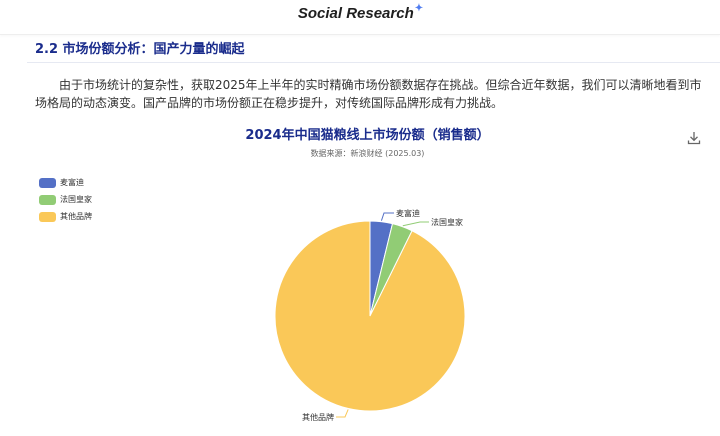  What do you see at coordinates (447, 222) in the screenshot?
I see `slice-label: 法国皇家` at bounding box center [447, 222].